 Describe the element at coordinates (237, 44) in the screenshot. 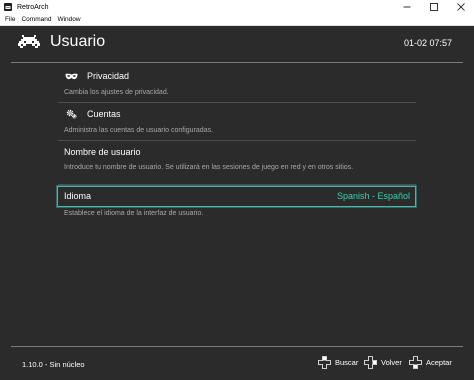

I see `header: Usuario 01-02 07:57` at that location.